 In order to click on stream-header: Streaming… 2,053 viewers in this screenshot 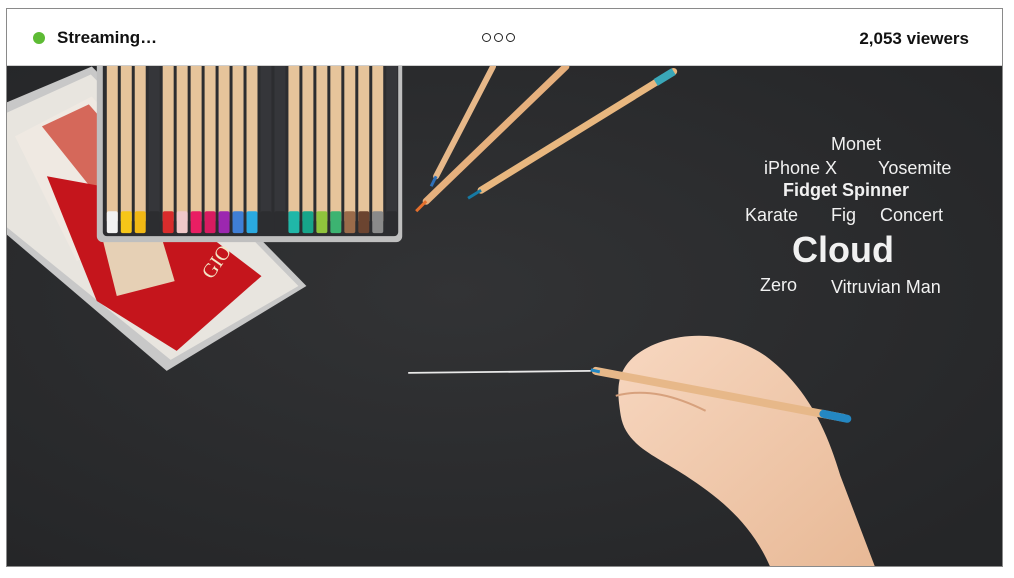, I will do `click(504, 37)`.